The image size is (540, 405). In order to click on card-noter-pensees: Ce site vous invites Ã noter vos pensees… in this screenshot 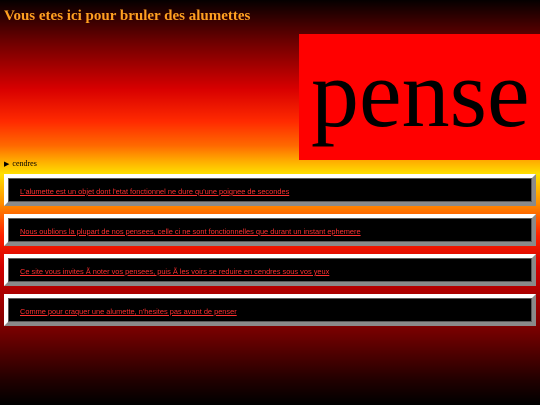, I will do `click(270, 270)`.